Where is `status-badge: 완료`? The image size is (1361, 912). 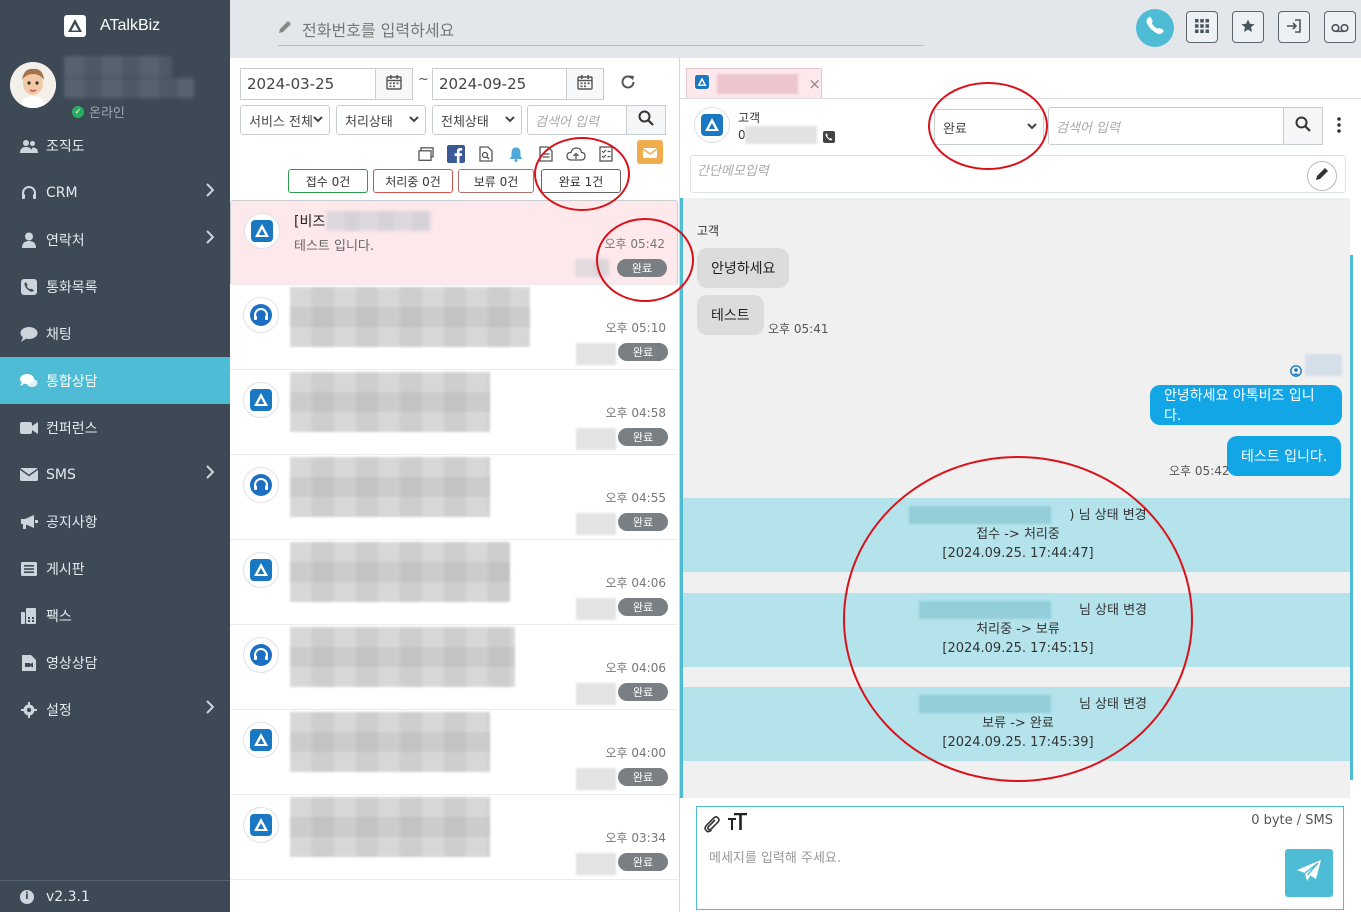
status-badge: 완료 is located at coordinates (643, 777).